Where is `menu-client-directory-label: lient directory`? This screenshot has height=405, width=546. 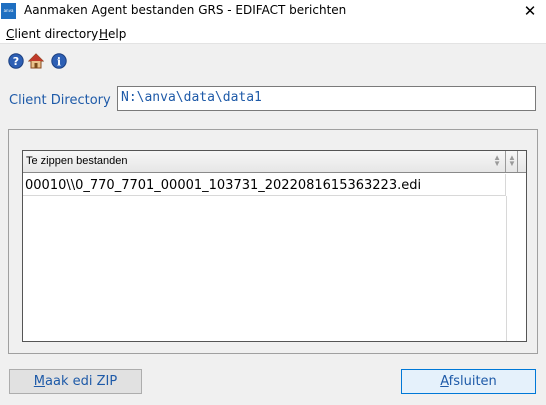 menu-client-directory-label: lient directory is located at coordinates (56, 34).